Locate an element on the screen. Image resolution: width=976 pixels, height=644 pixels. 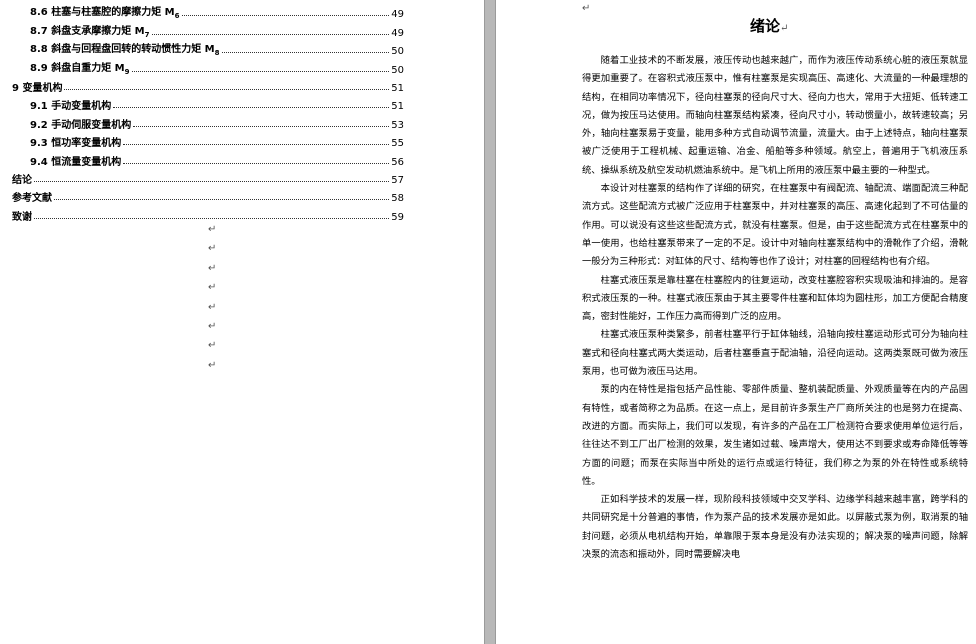
toc-page-number: 59 is located at coordinates (397, 217).